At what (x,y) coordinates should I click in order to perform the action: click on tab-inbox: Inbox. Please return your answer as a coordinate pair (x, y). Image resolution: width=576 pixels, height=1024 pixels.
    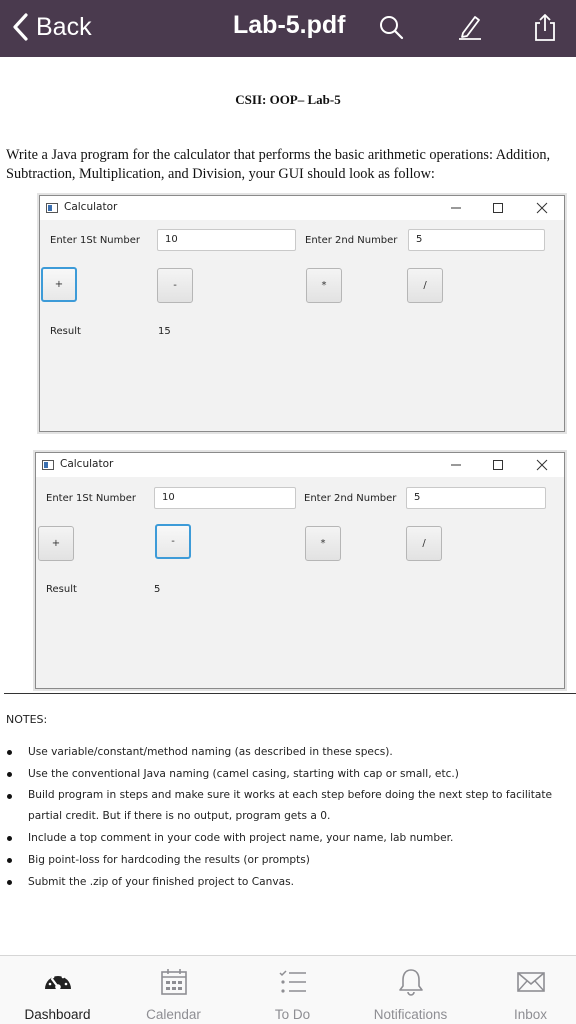
    Looking at the image, I should click on (524, 990).